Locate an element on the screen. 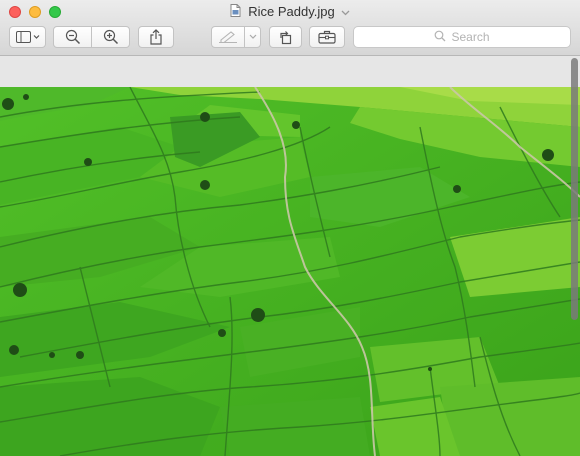 The width and height of the screenshot is (580, 456). zoom-out-icon is located at coordinates (73, 37).